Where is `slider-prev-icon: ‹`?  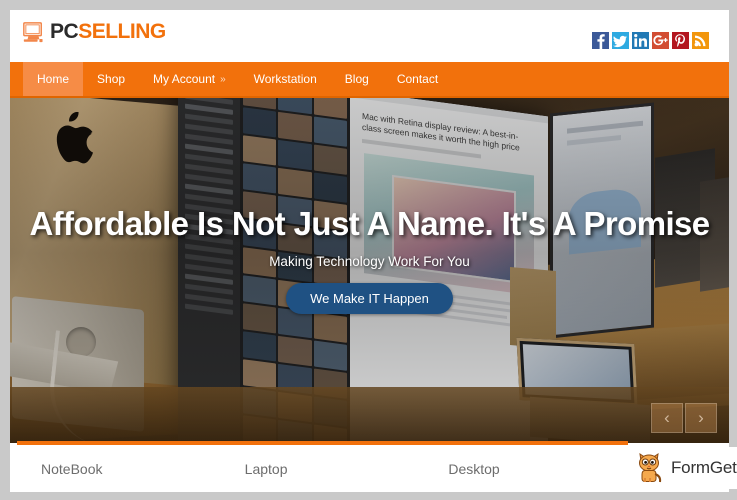
slider-prev-icon: ‹ is located at coordinates (667, 418).